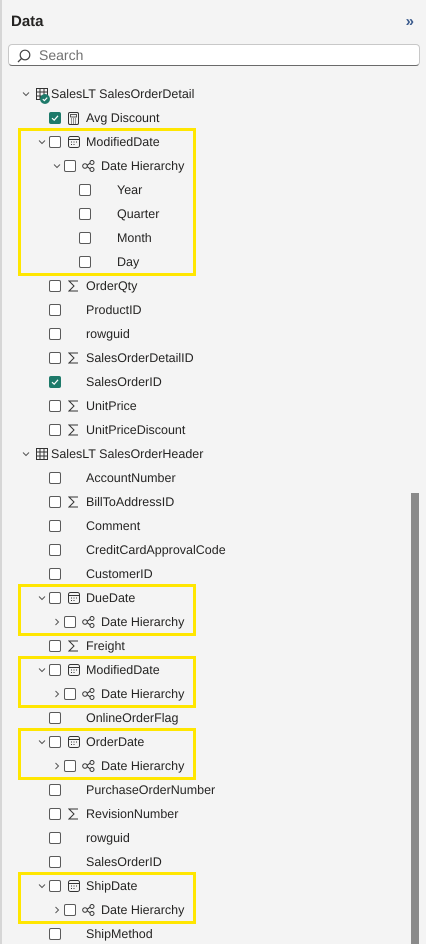  What do you see at coordinates (415, 718) in the screenshot?
I see `scrollbar` at bounding box center [415, 718].